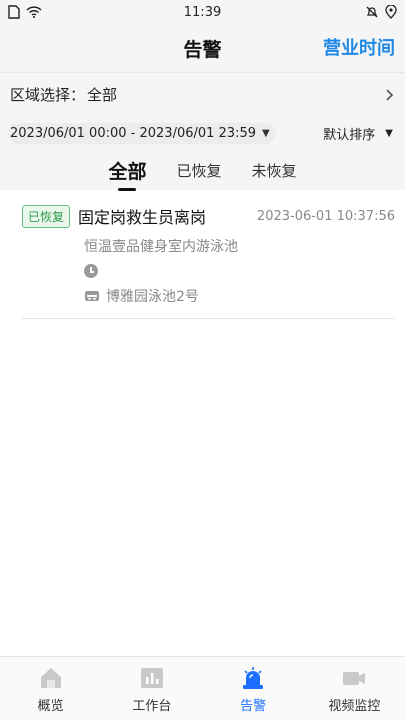 The width and height of the screenshot is (405, 720). I want to click on workbench-icon, so click(151, 678).